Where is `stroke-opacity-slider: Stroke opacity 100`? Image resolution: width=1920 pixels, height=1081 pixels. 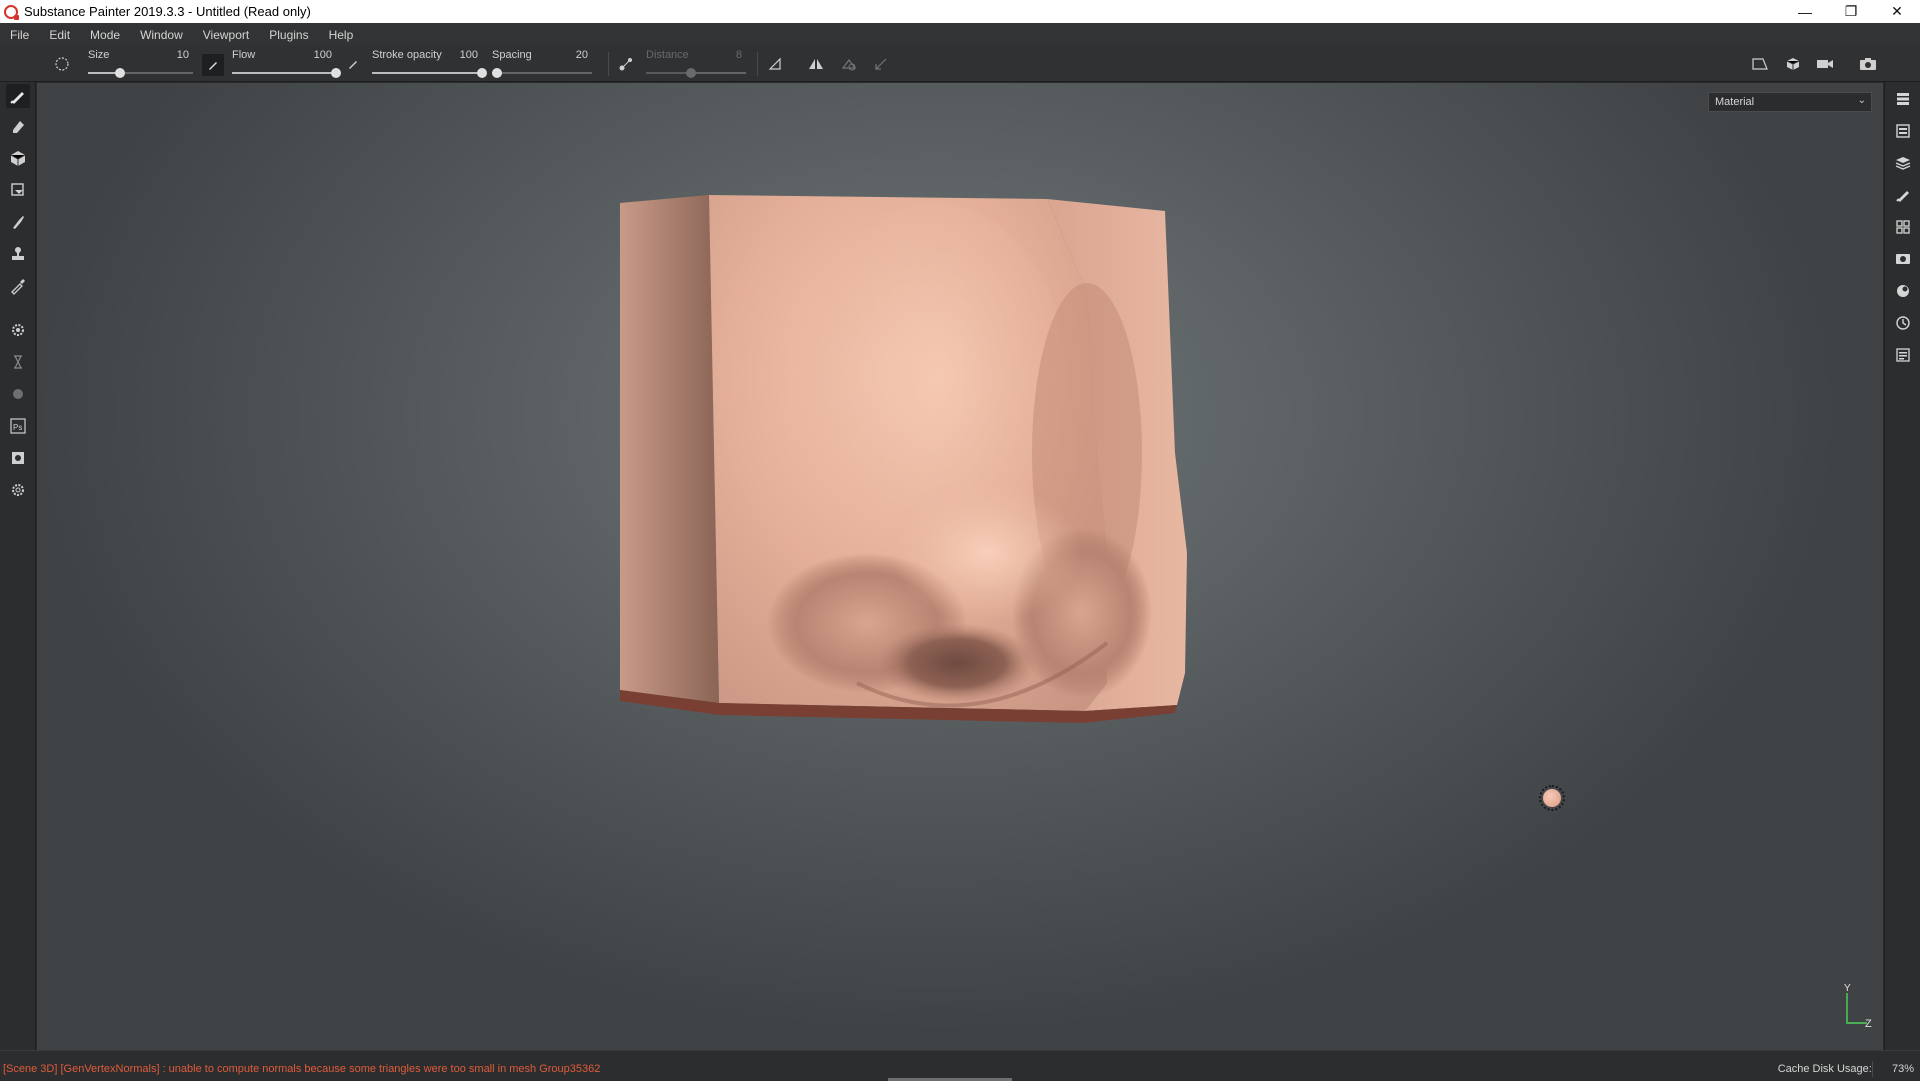 stroke-opacity-slider: Stroke opacity 100 is located at coordinates (429, 64).